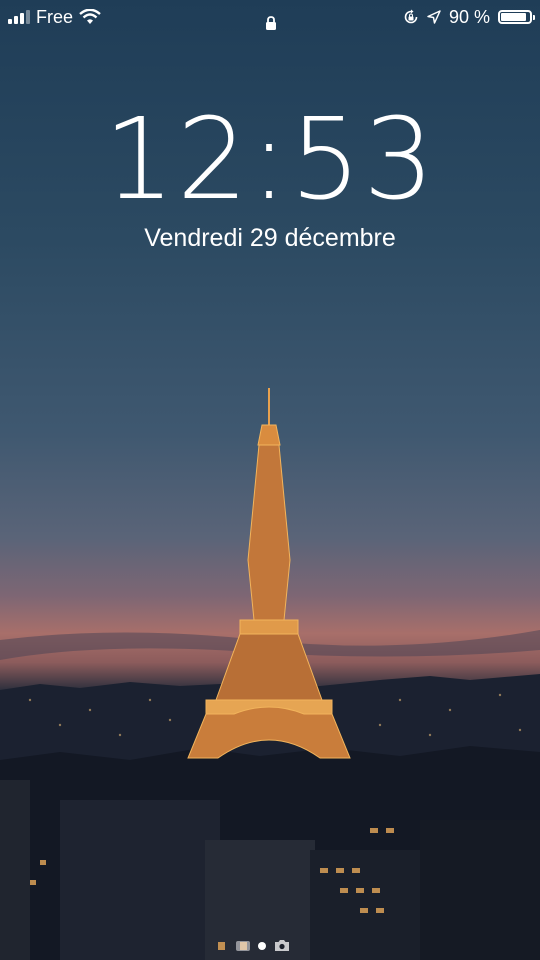 The width and height of the screenshot is (540, 960). What do you see at coordinates (270, 160) in the screenshot?
I see `lock-screen-time: 12:53` at bounding box center [270, 160].